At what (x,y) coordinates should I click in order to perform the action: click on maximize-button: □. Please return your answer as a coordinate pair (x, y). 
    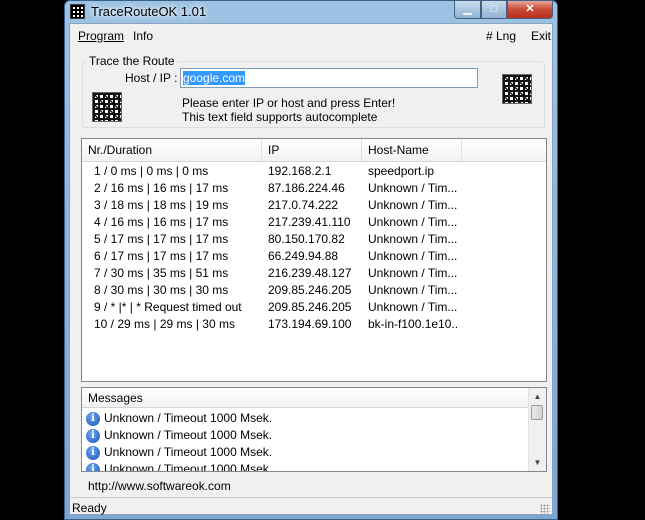
    Looking at the image, I should click on (494, 10).